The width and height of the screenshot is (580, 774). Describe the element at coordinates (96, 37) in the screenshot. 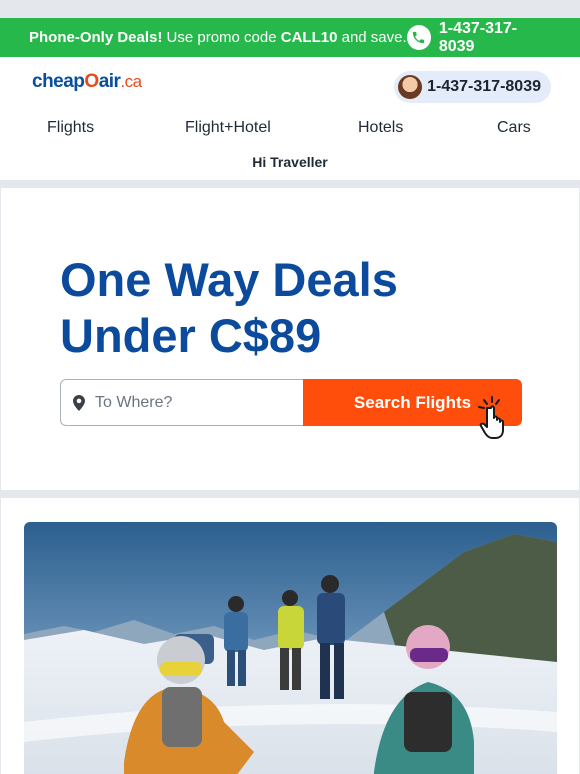

I see `promo-bold: Phone-Only Deals!` at that location.